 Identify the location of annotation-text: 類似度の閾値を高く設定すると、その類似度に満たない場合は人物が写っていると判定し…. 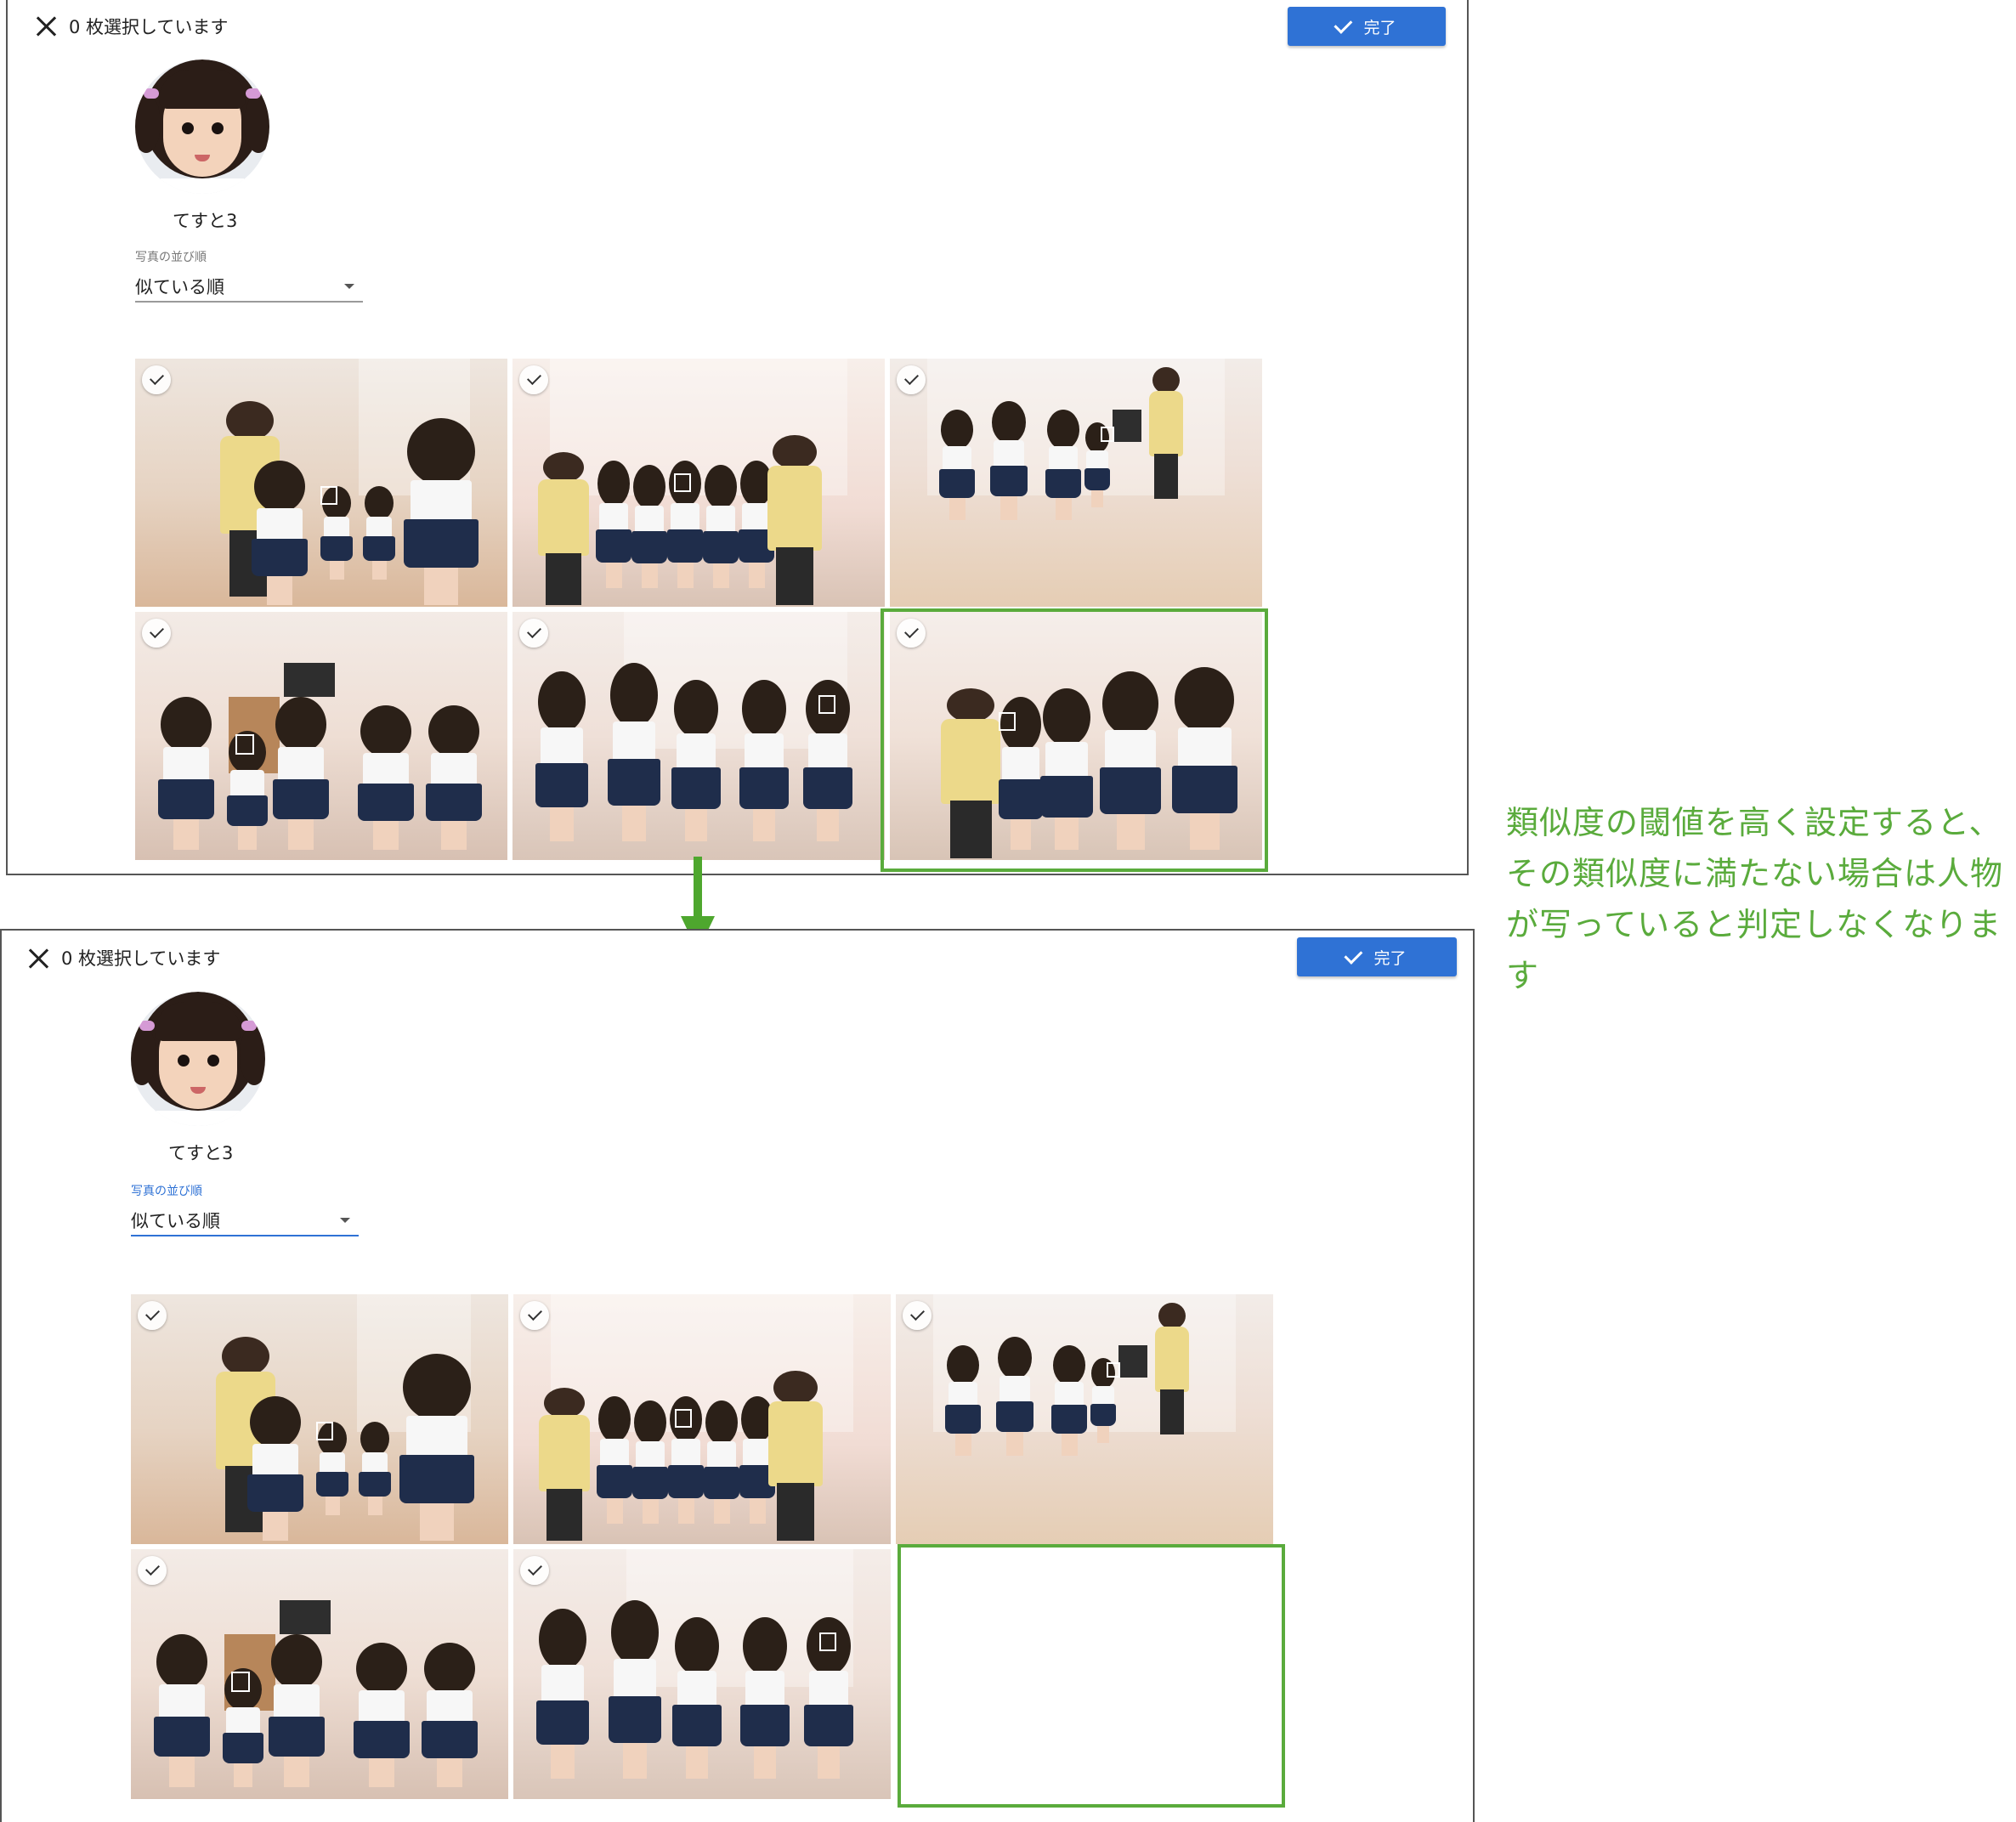
(1755, 899).